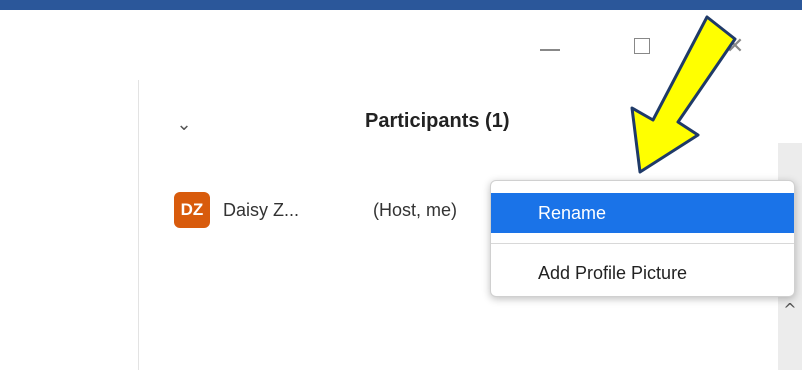 This screenshot has width=802, height=370. I want to click on participant-role: (Host, me), so click(415, 210).